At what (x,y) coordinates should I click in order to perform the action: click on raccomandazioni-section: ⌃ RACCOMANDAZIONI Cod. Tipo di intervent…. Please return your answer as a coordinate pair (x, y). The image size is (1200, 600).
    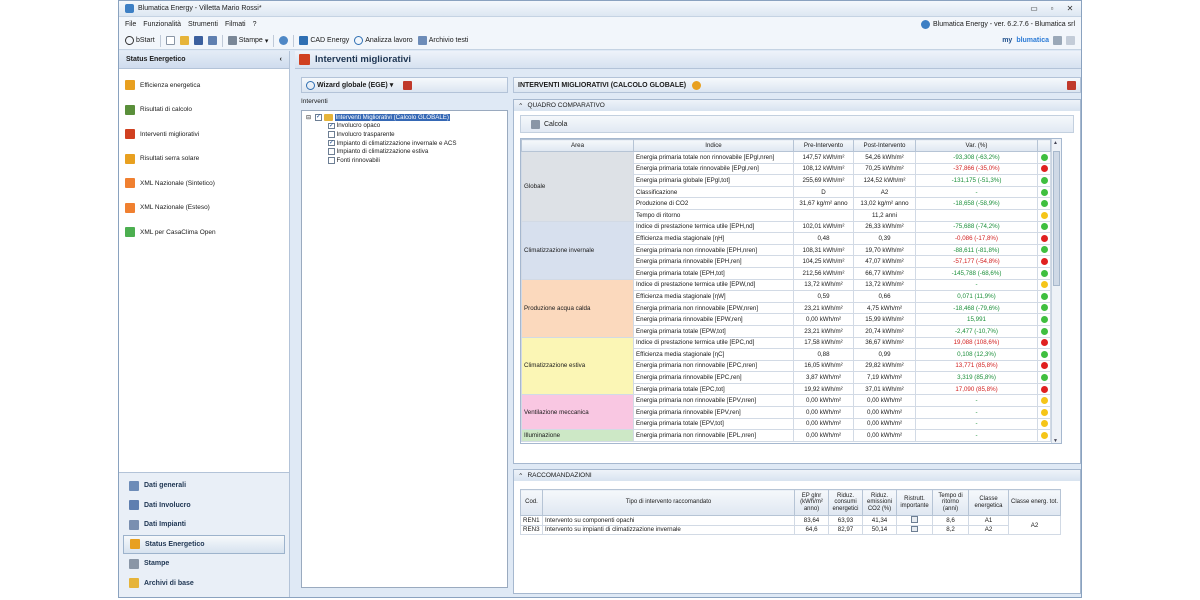
    Looking at the image, I should click on (797, 531).